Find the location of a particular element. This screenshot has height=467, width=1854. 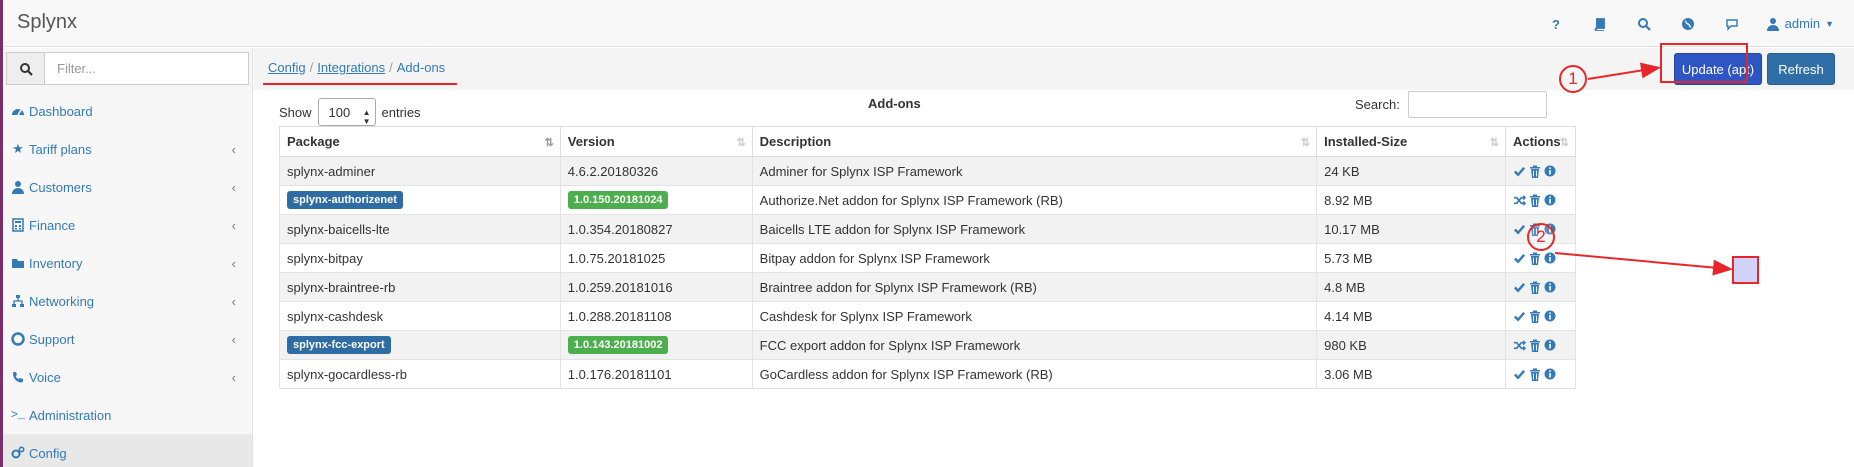

sidebar-item-label: Inventory is located at coordinates (56, 263).